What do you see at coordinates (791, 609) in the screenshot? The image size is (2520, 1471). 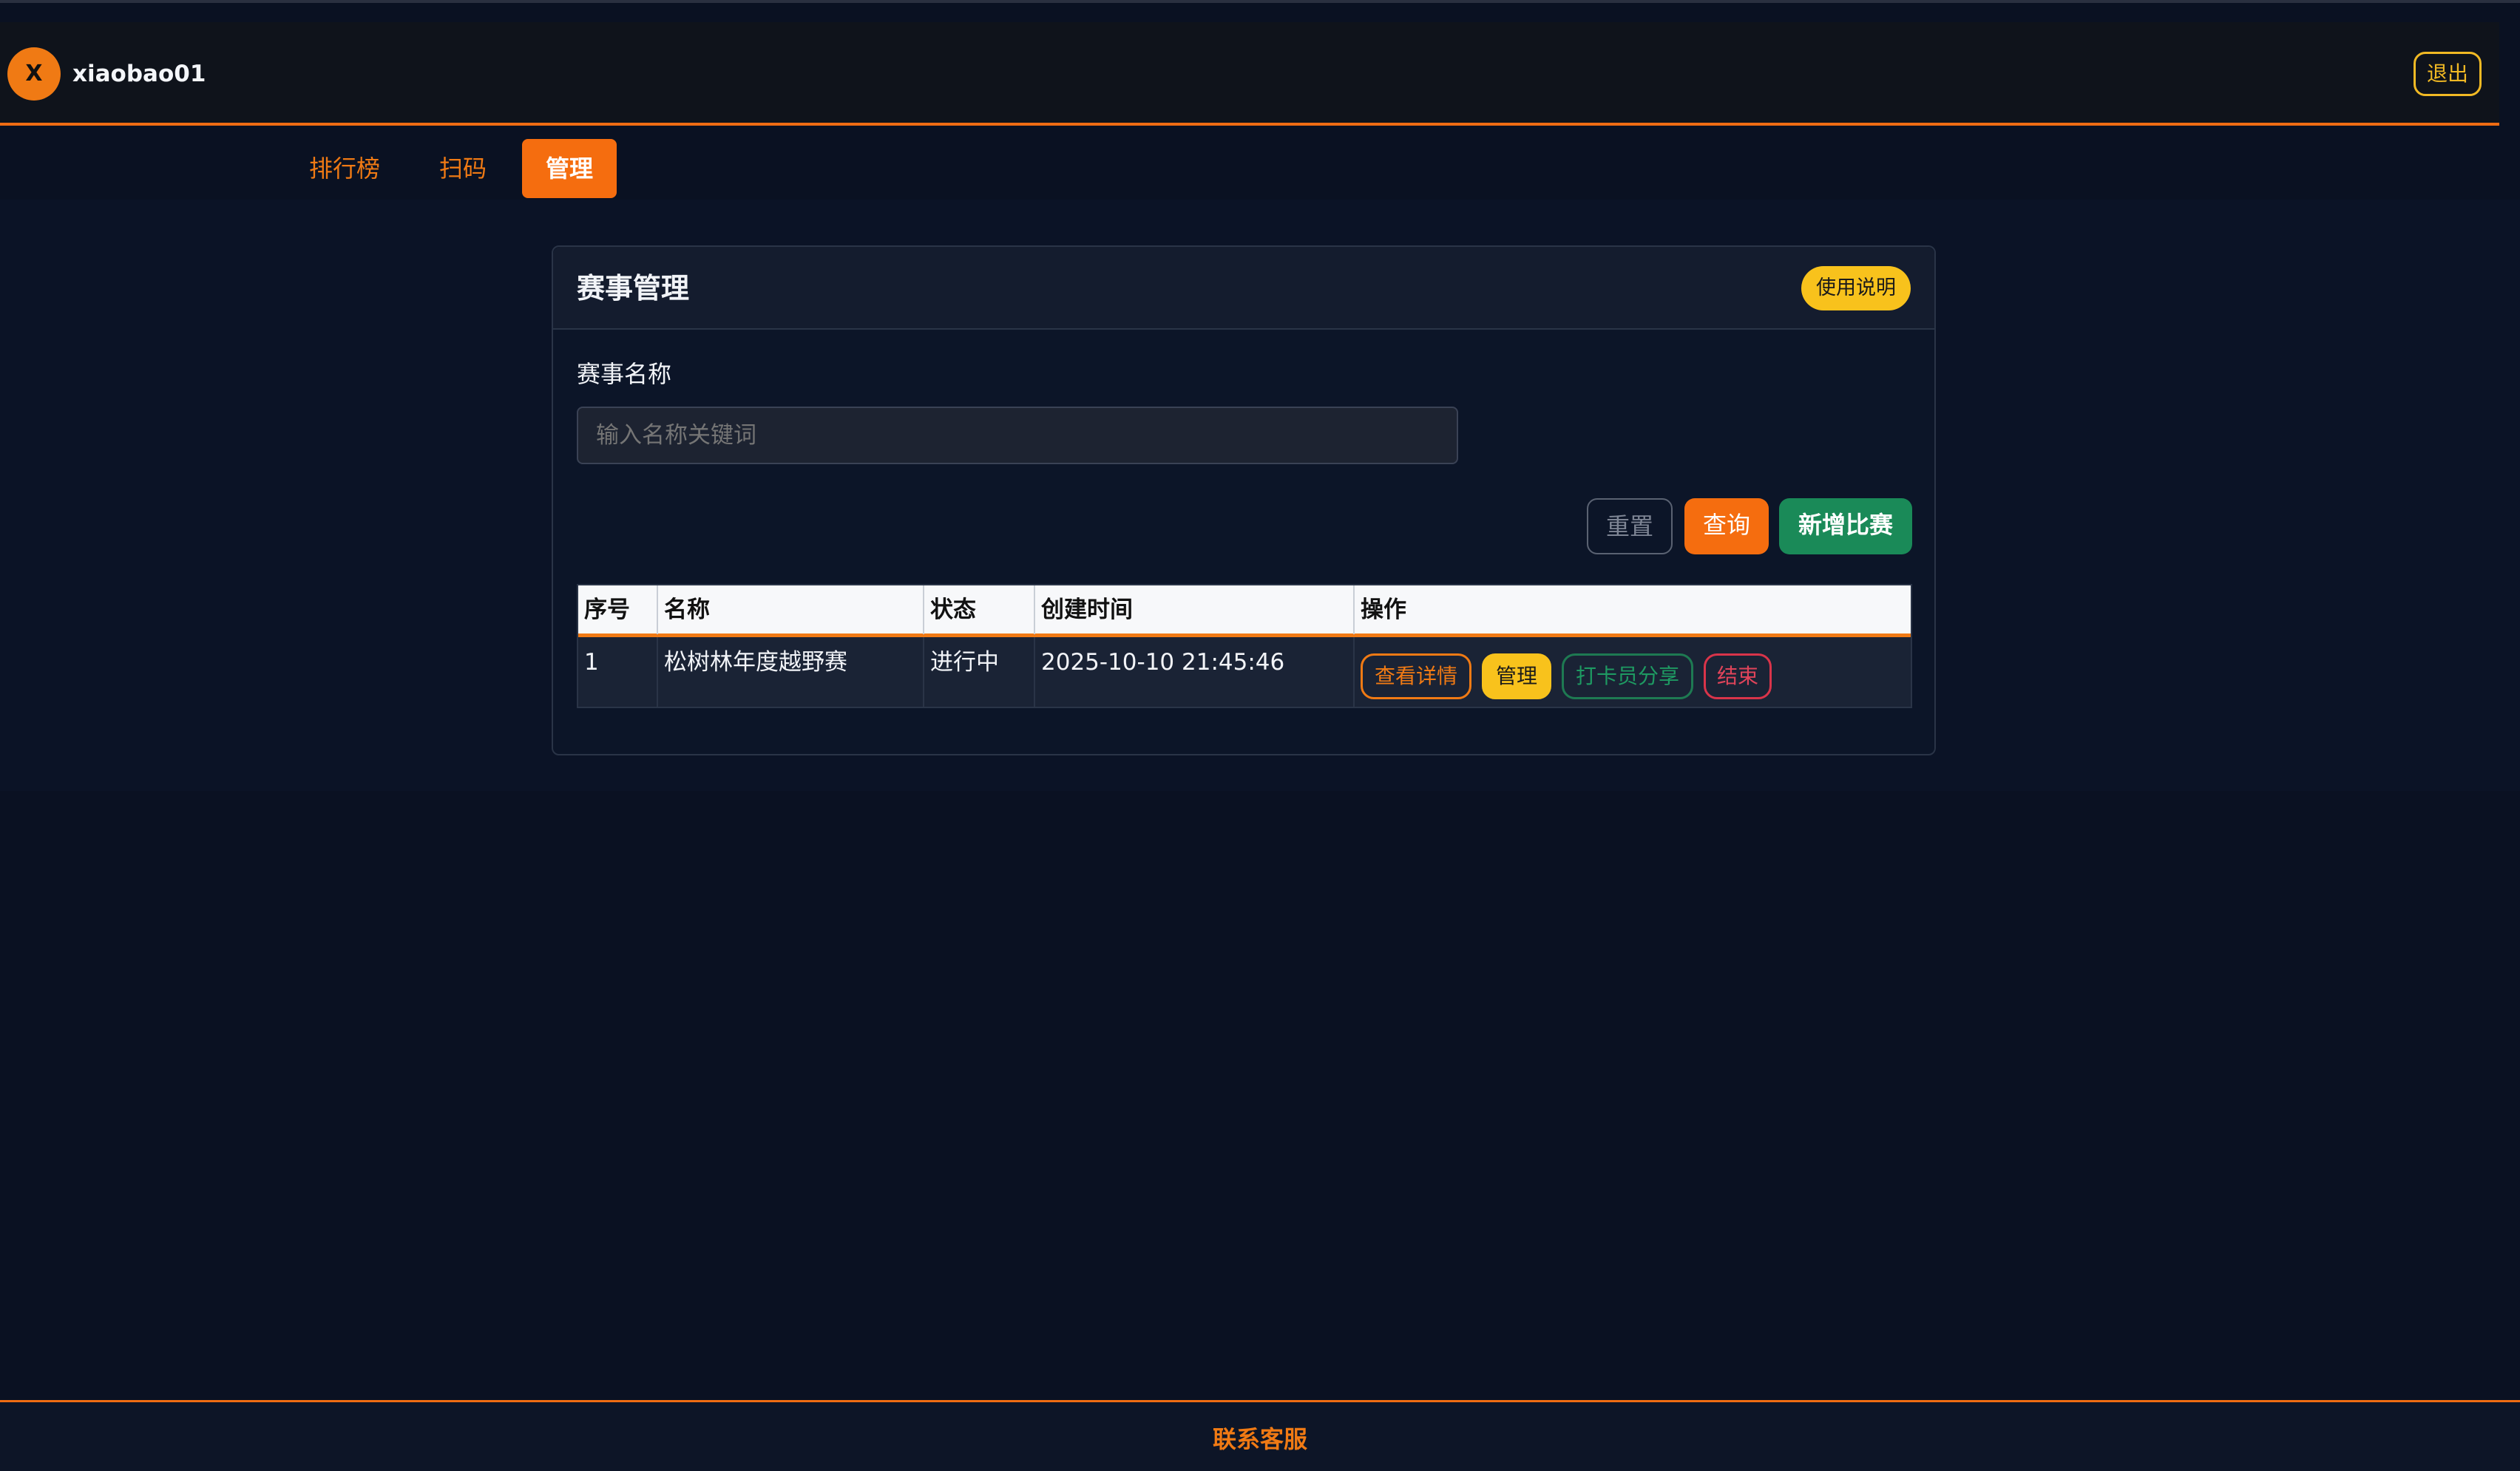 I see `column-header-name: 名称` at bounding box center [791, 609].